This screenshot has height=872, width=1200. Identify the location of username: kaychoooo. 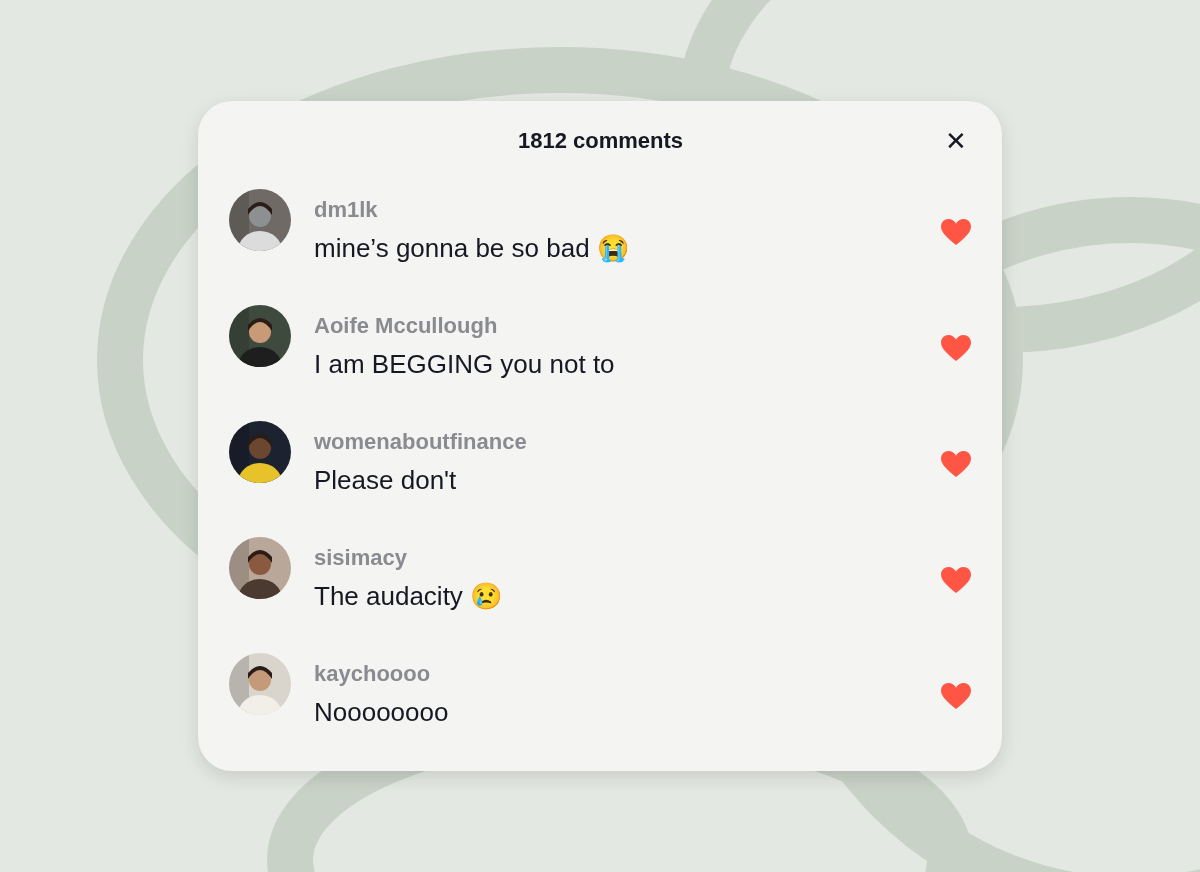
(372, 673).